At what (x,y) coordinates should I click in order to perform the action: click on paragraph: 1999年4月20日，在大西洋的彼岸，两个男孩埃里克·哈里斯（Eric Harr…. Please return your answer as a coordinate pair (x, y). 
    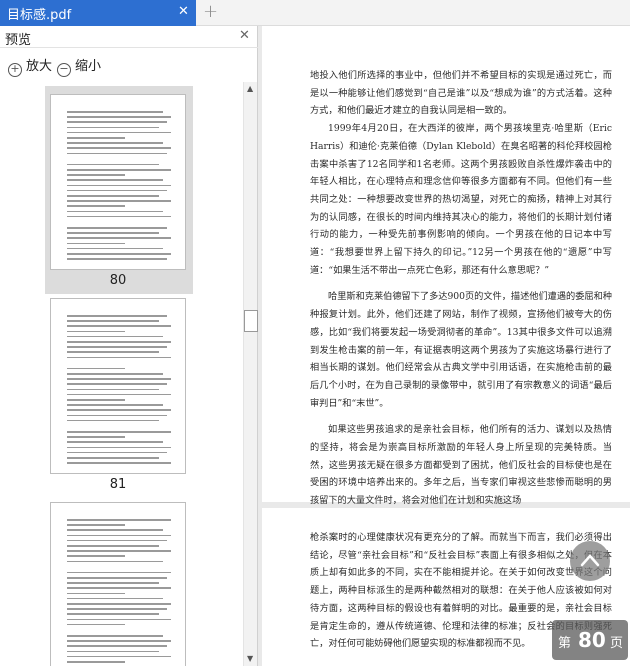
    Looking at the image, I should click on (461, 199).